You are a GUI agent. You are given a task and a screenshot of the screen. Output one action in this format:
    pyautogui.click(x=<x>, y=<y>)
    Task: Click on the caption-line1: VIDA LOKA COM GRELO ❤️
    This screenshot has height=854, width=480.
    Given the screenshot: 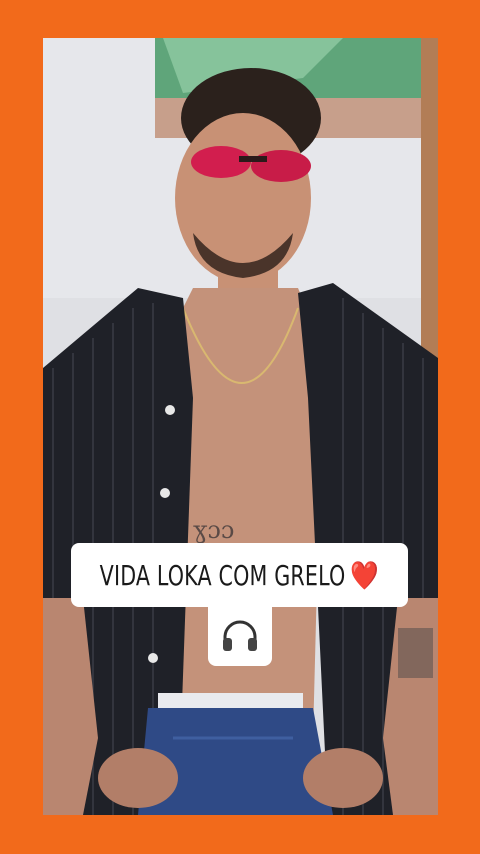 What is the action you would take?
    pyautogui.click(x=239, y=575)
    